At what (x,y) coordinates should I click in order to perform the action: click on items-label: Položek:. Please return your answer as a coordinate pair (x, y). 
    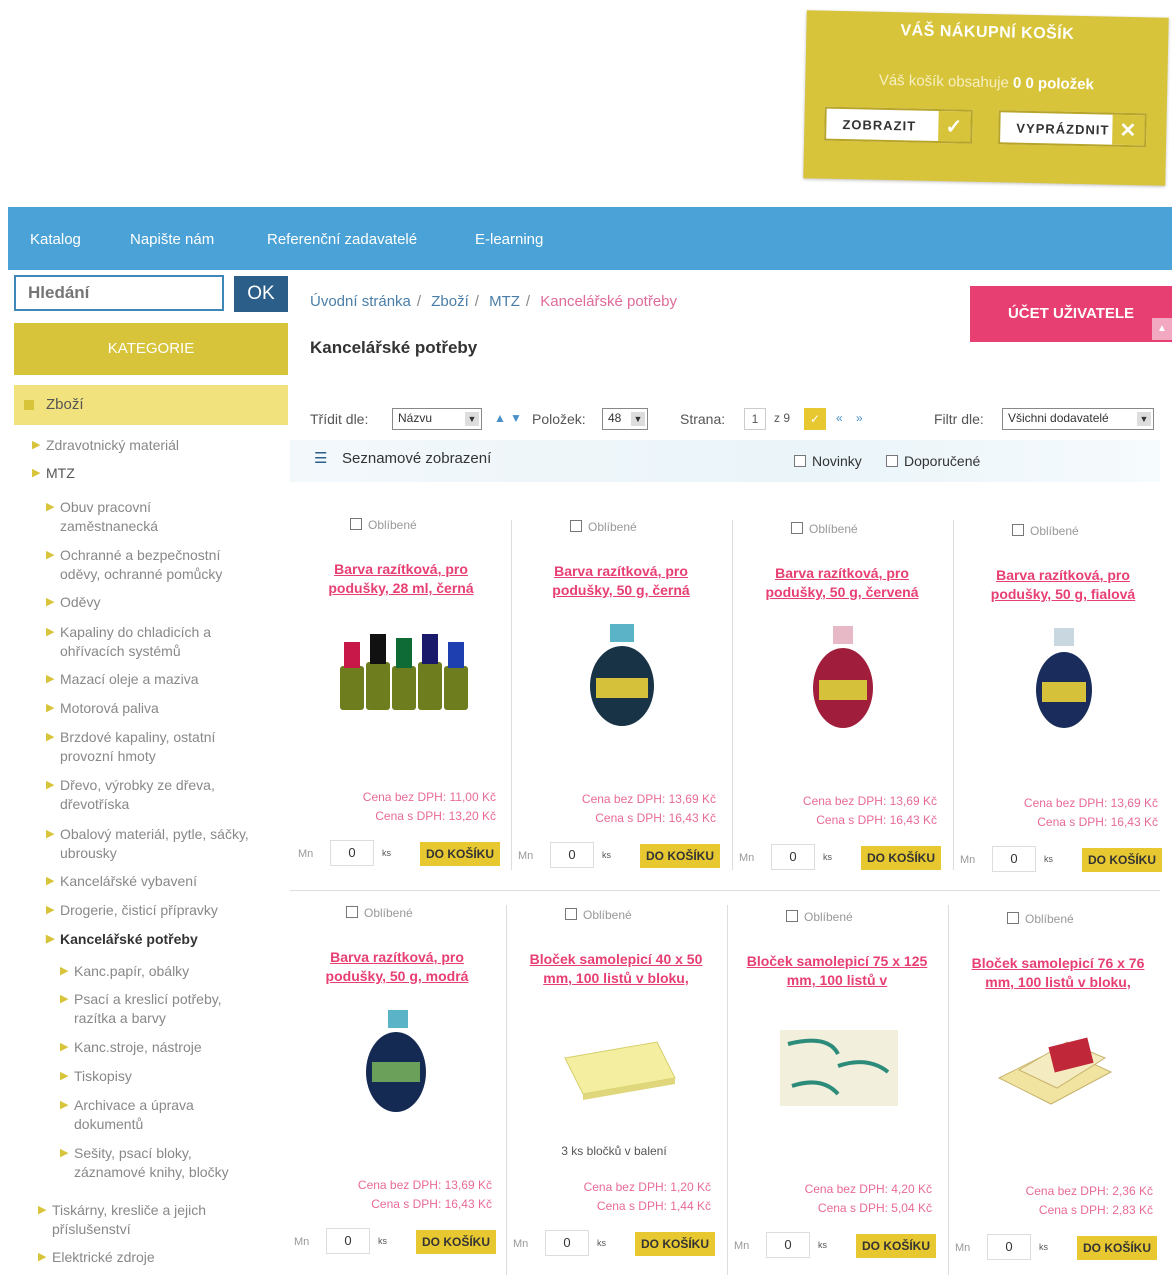
    Looking at the image, I should click on (559, 419).